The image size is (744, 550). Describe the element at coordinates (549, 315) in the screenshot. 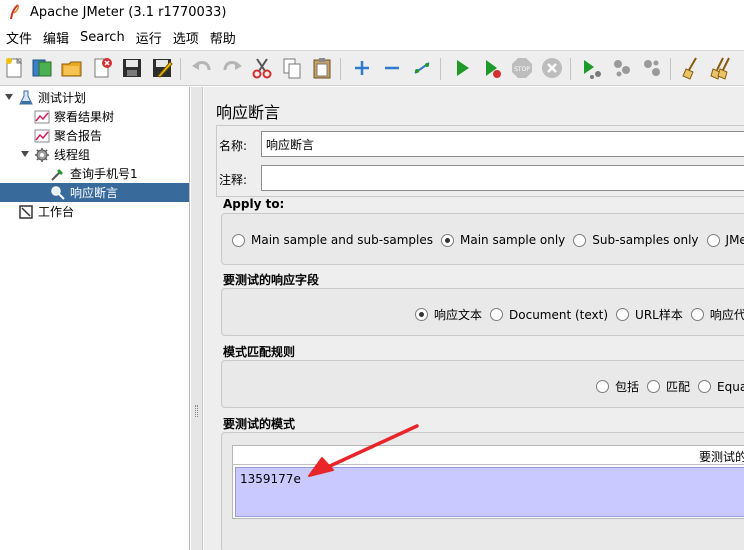

I see `radio-document-text: Document (text)` at that location.